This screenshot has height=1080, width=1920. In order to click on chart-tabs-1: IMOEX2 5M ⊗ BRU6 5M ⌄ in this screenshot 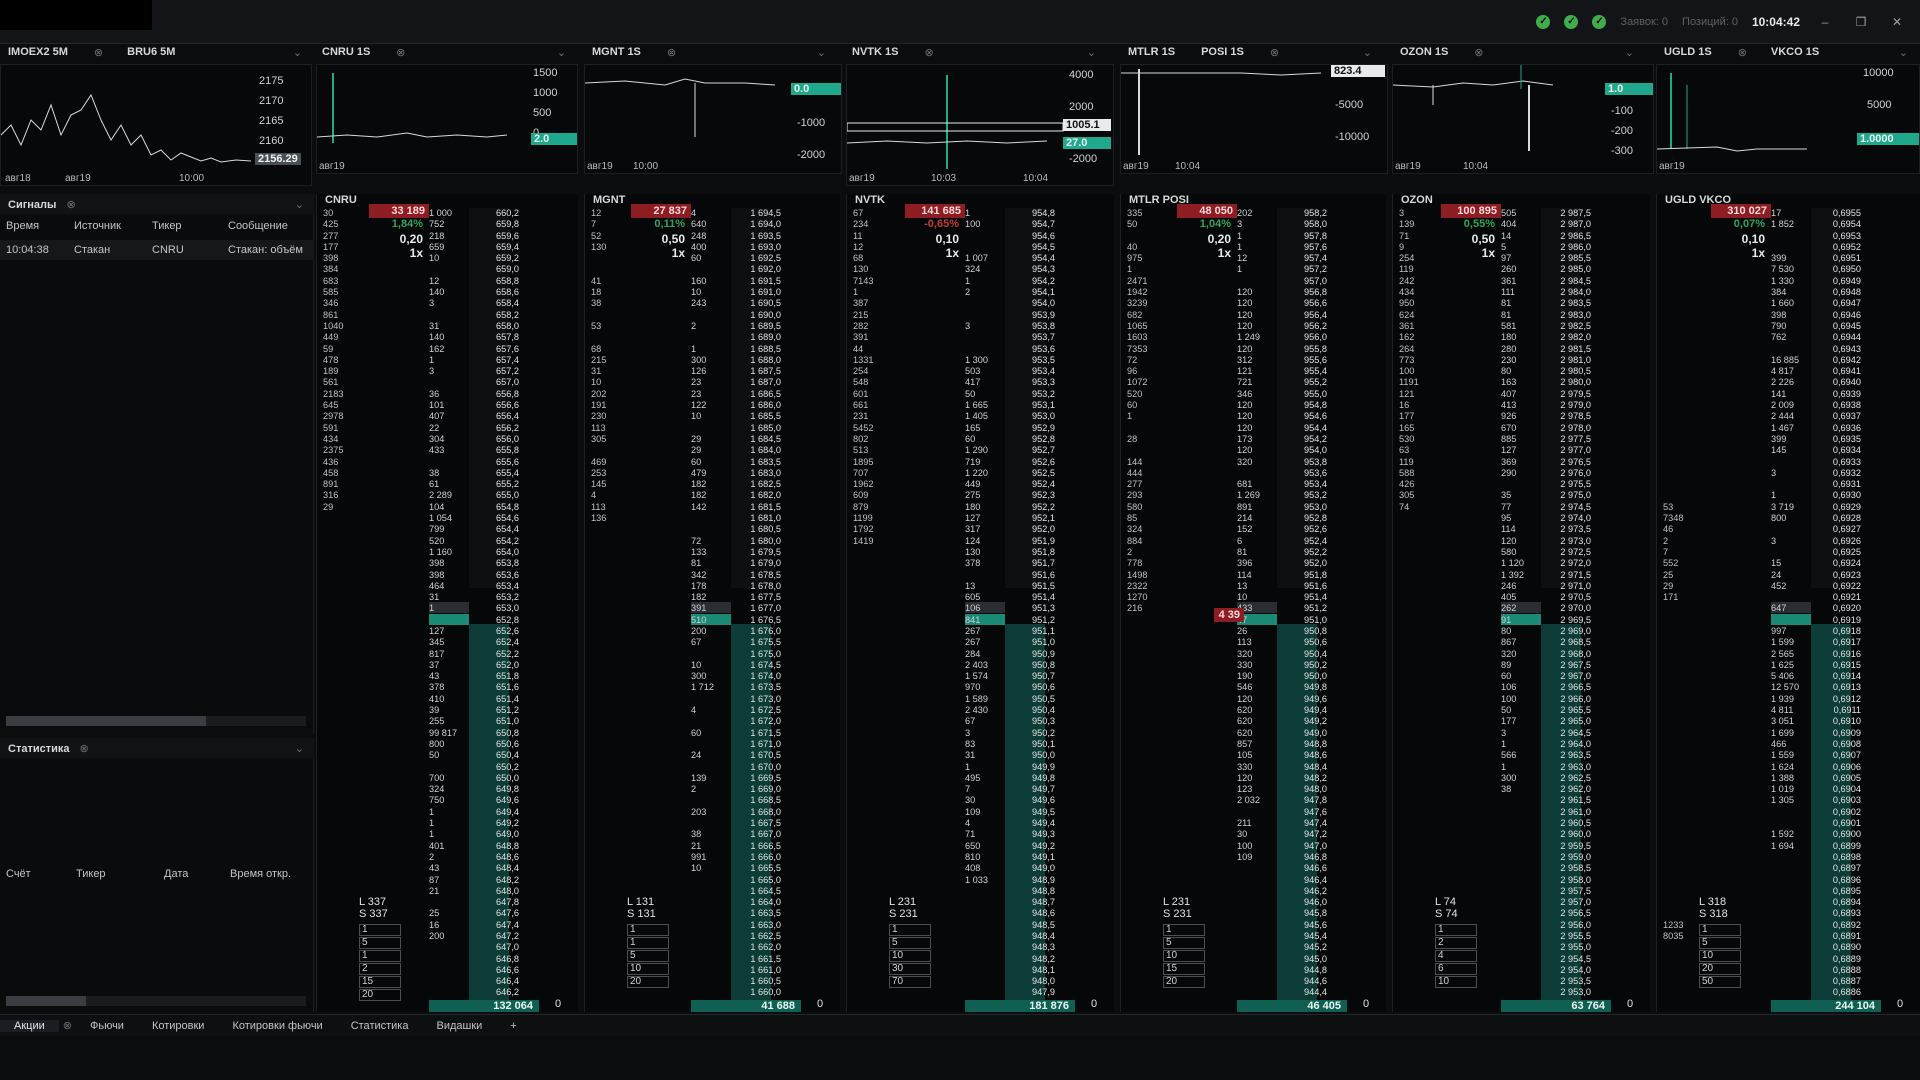, I will do `click(158, 52)`.